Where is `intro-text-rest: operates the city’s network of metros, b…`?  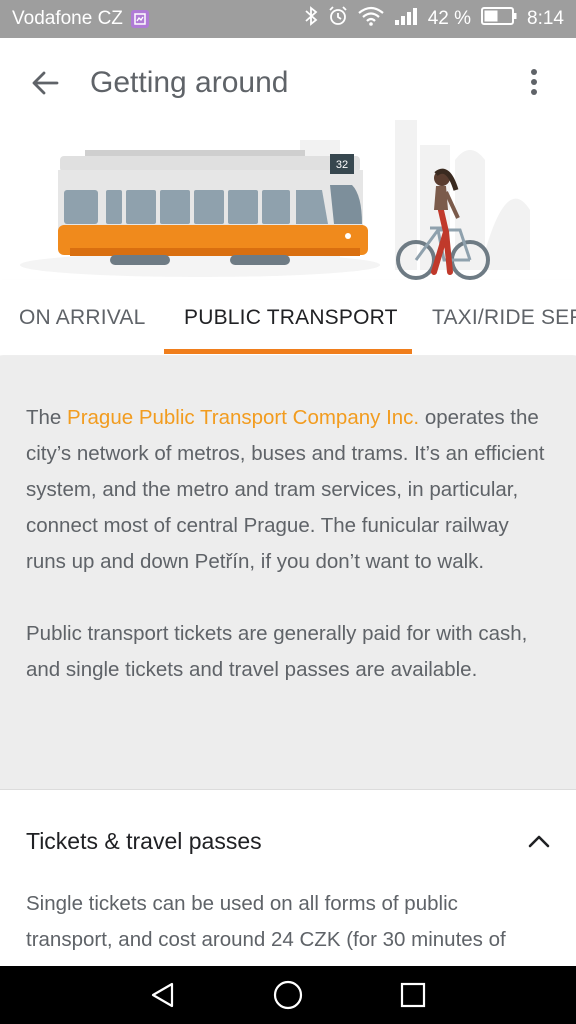 intro-text-rest: operates the city’s network of metros, b… is located at coordinates (285, 489).